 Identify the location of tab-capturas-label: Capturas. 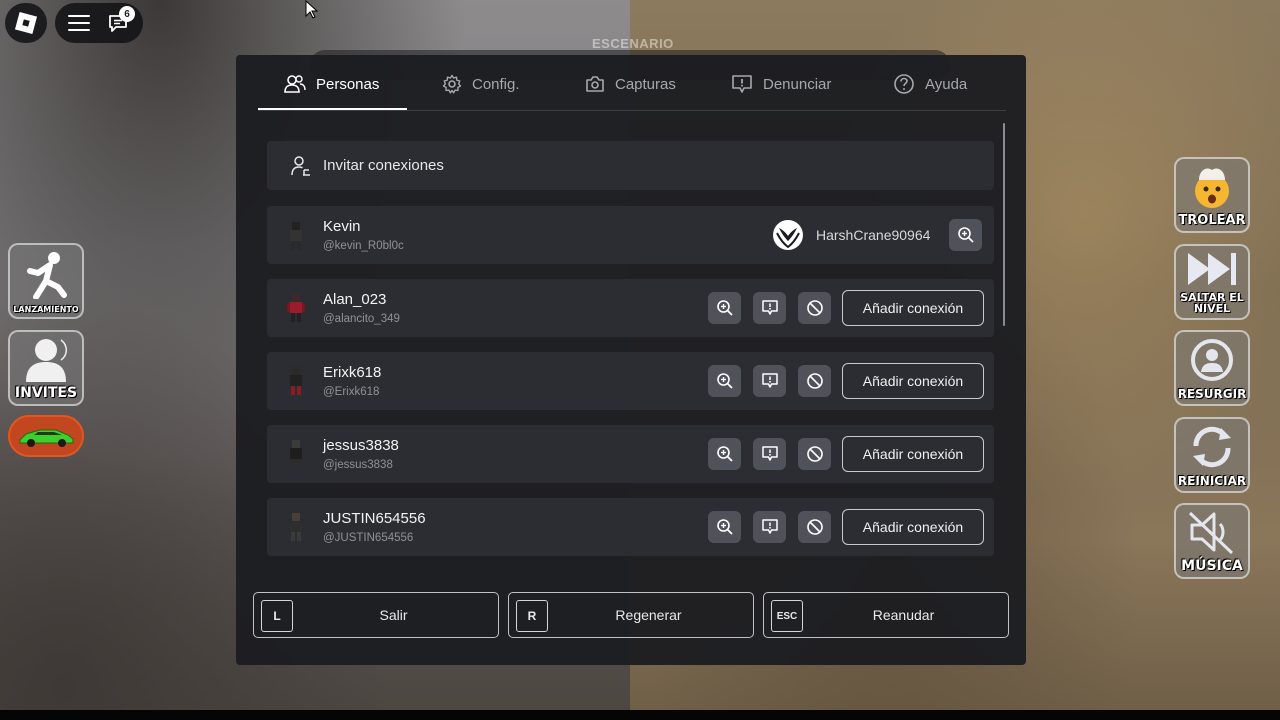
(645, 84).